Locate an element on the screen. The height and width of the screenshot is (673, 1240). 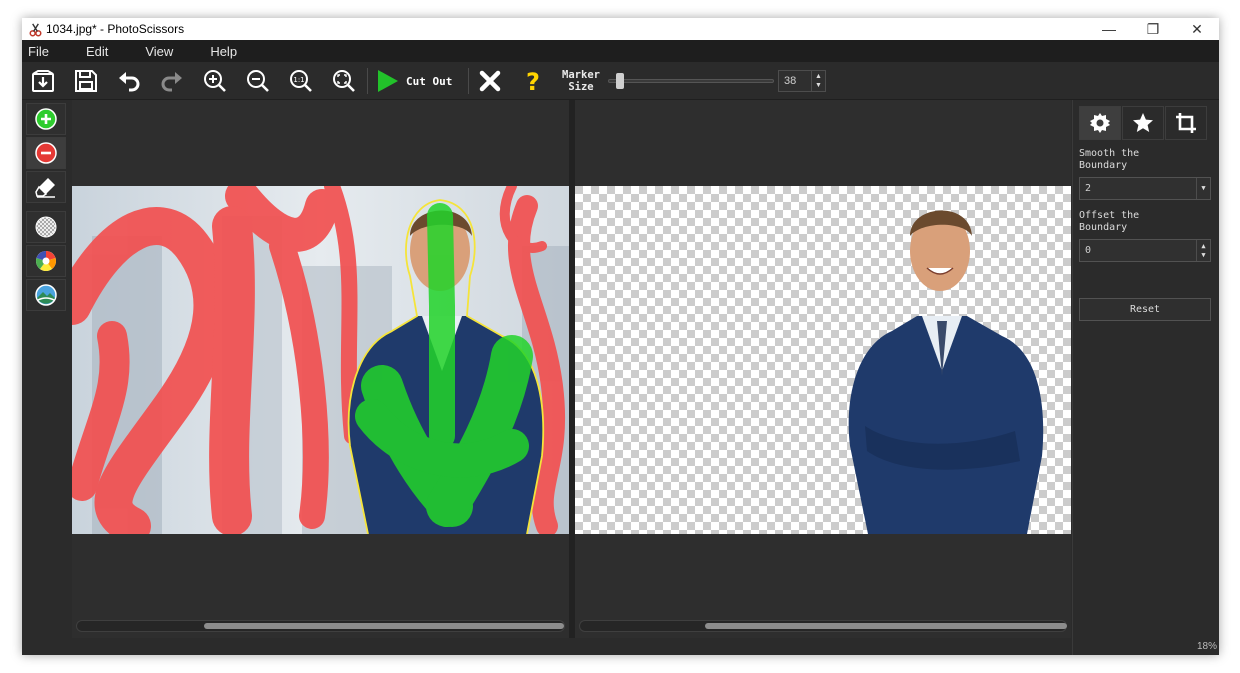
marker-size-slider is located at coordinates (691, 81).